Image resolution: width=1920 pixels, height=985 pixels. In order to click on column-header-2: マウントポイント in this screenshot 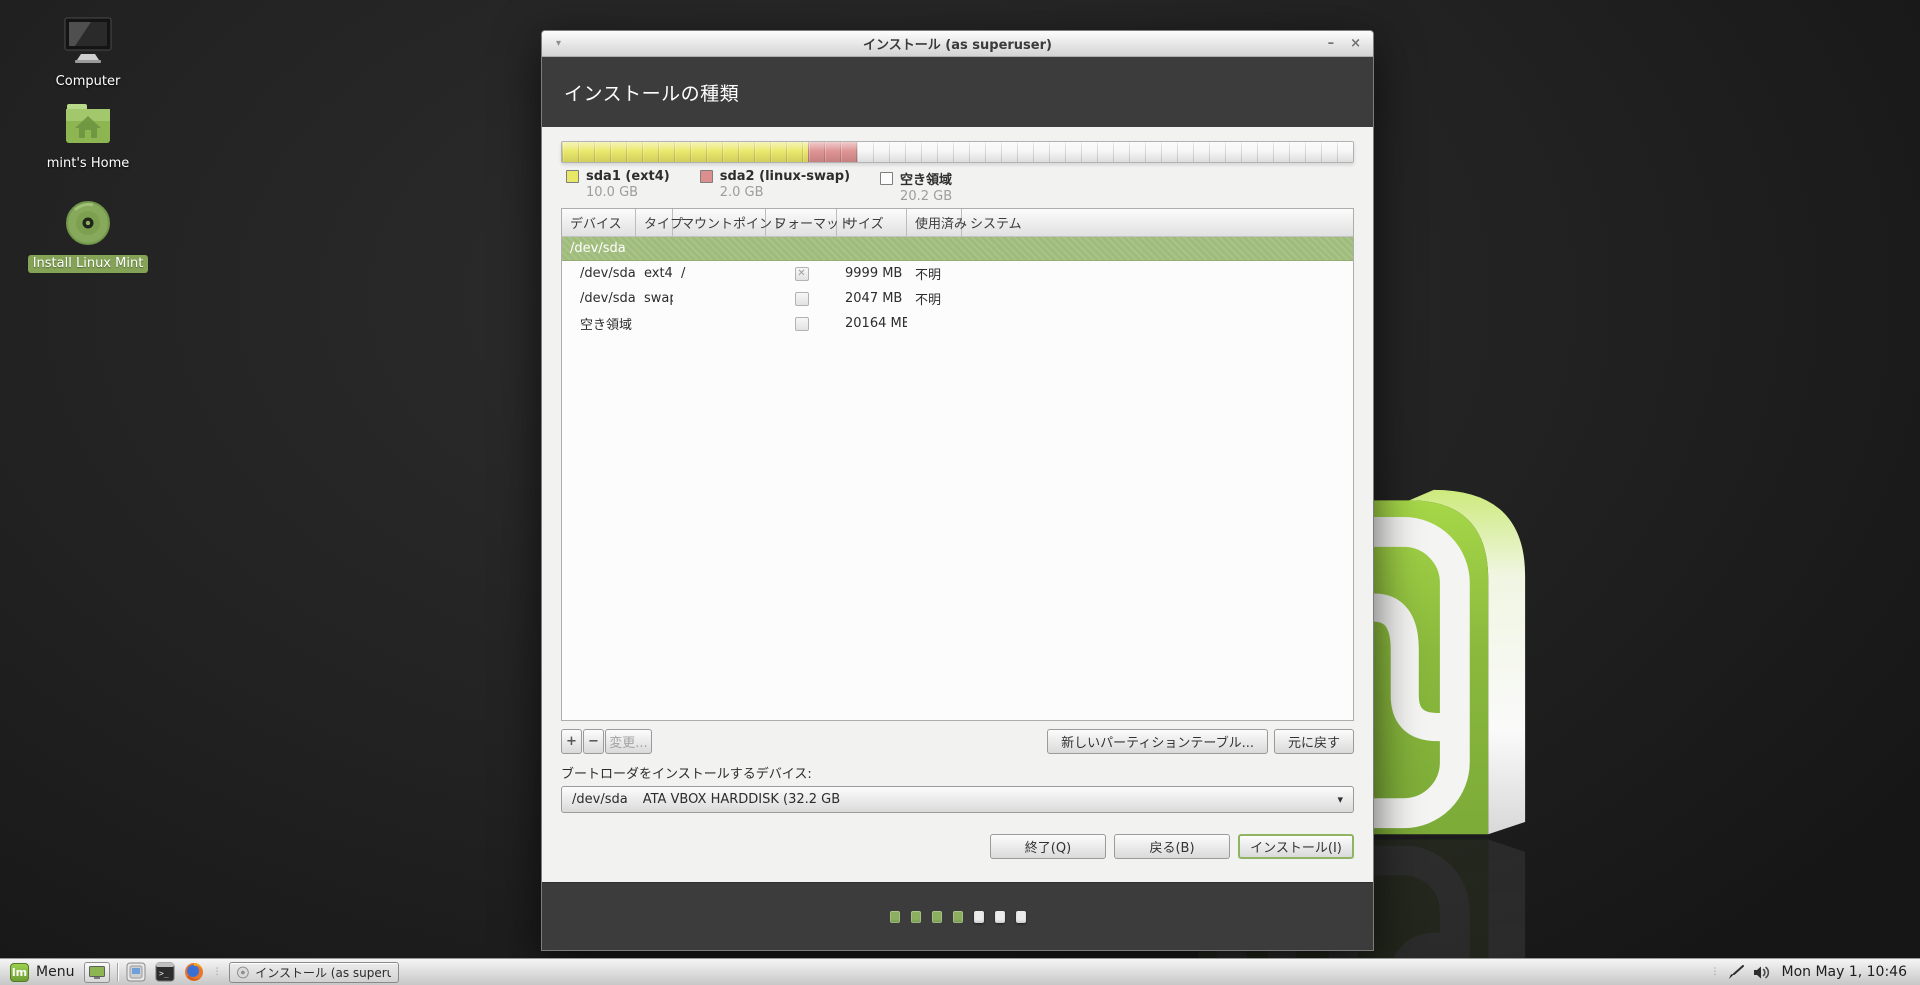, I will do `click(729, 222)`.